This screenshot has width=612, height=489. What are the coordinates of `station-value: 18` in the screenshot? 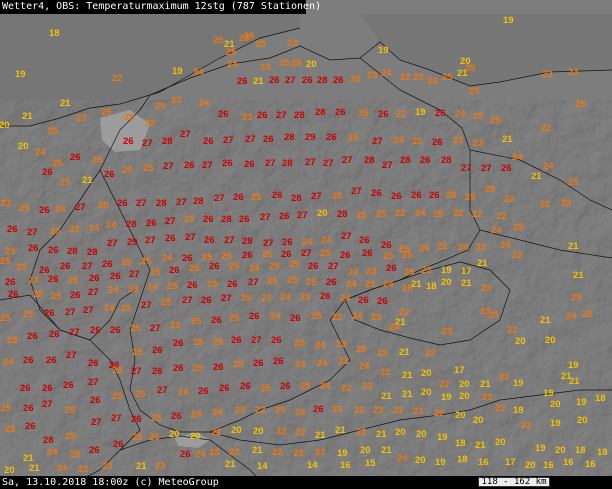 It's located at (580, 450).